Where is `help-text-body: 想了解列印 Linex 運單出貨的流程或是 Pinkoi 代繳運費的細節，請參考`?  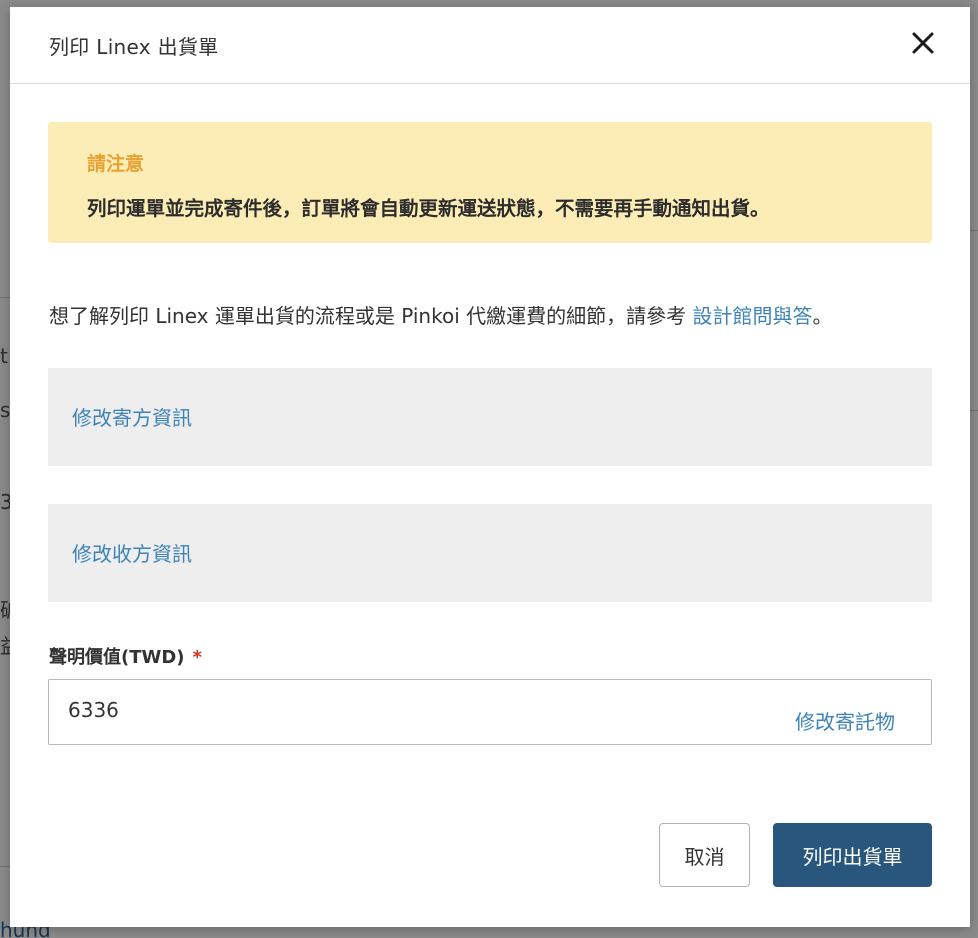
help-text-body: 想了解列印 Linex 運單出貨的流程或是 Pinkoi 代繳運費的細節，請參考 is located at coordinates (371, 316).